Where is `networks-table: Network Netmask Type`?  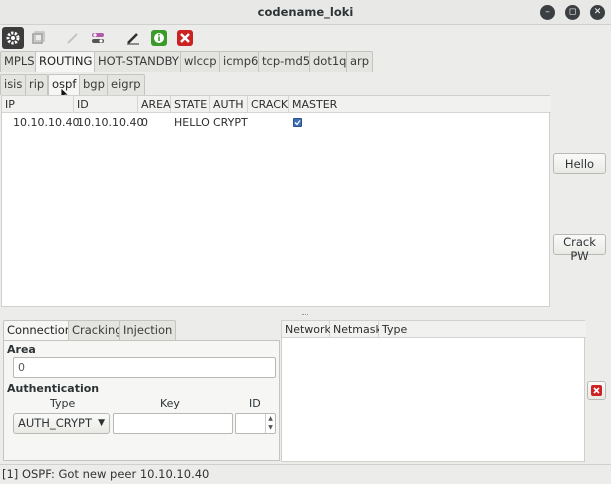 networks-table: Network Netmask Type is located at coordinates (433, 391).